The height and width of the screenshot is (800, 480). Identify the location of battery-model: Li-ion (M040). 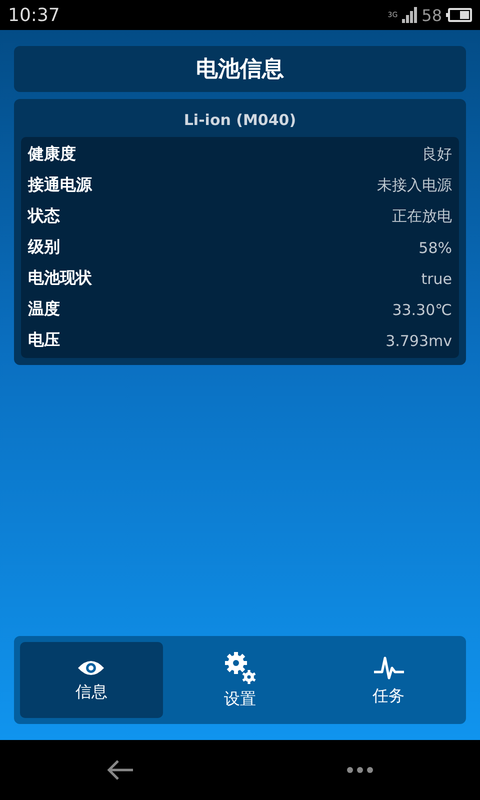
(240, 120).